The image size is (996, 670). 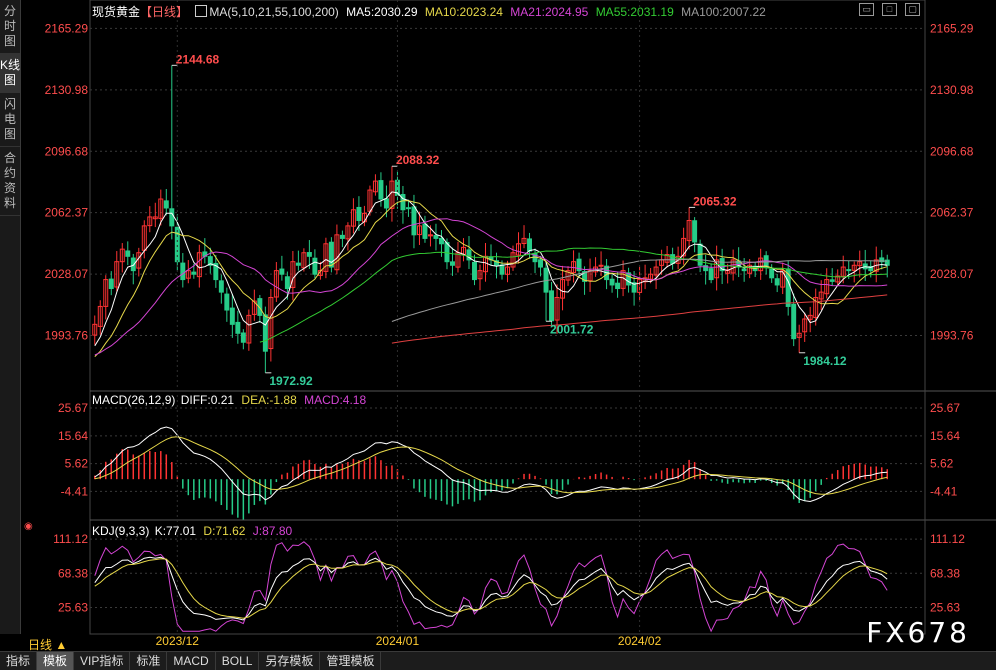 What do you see at coordinates (102, 661) in the screenshot?
I see `tab-vip-indicators: VIP指标` at bounding box center [102, 661].